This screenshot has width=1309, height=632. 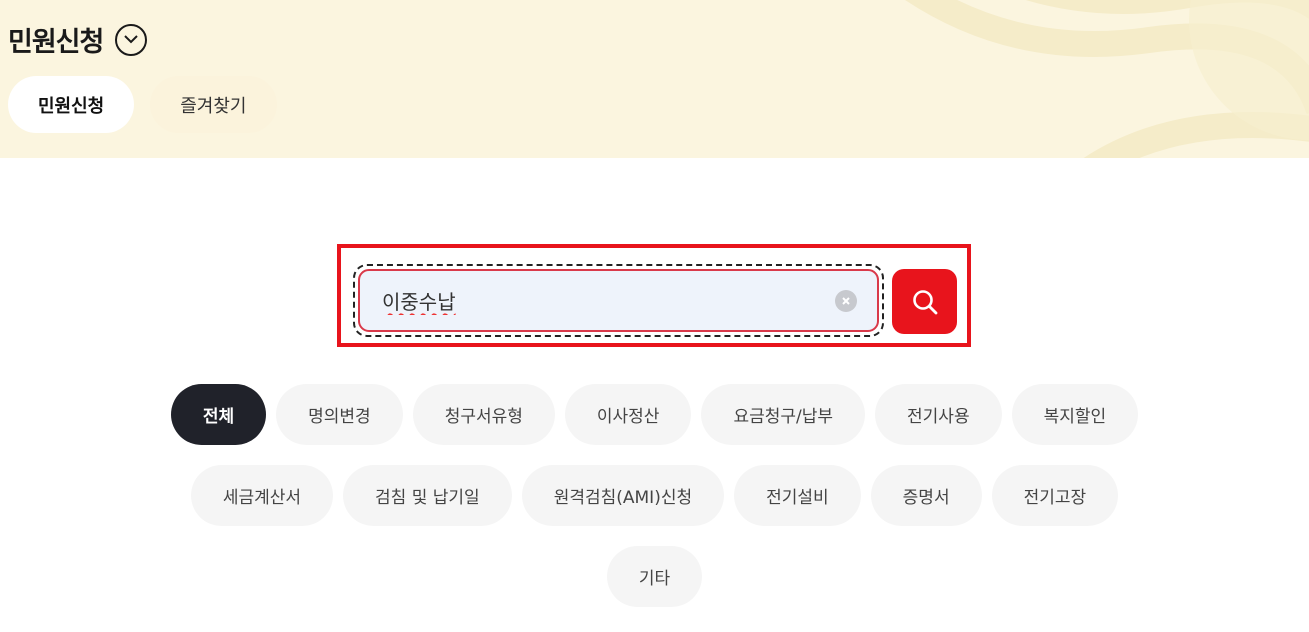 I want to click on category-chip: 세금계산서, so click(x=262, y=495).